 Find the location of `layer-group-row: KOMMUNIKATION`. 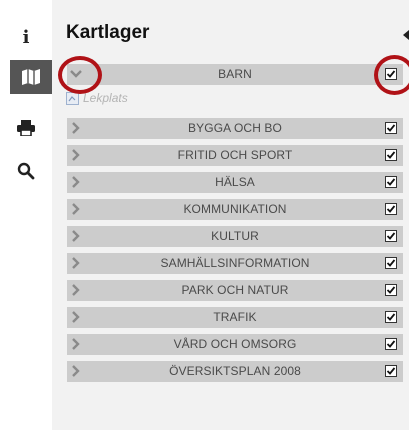

layer-group-row: KOMMUNIKATION is located at coordinates (235, 209).